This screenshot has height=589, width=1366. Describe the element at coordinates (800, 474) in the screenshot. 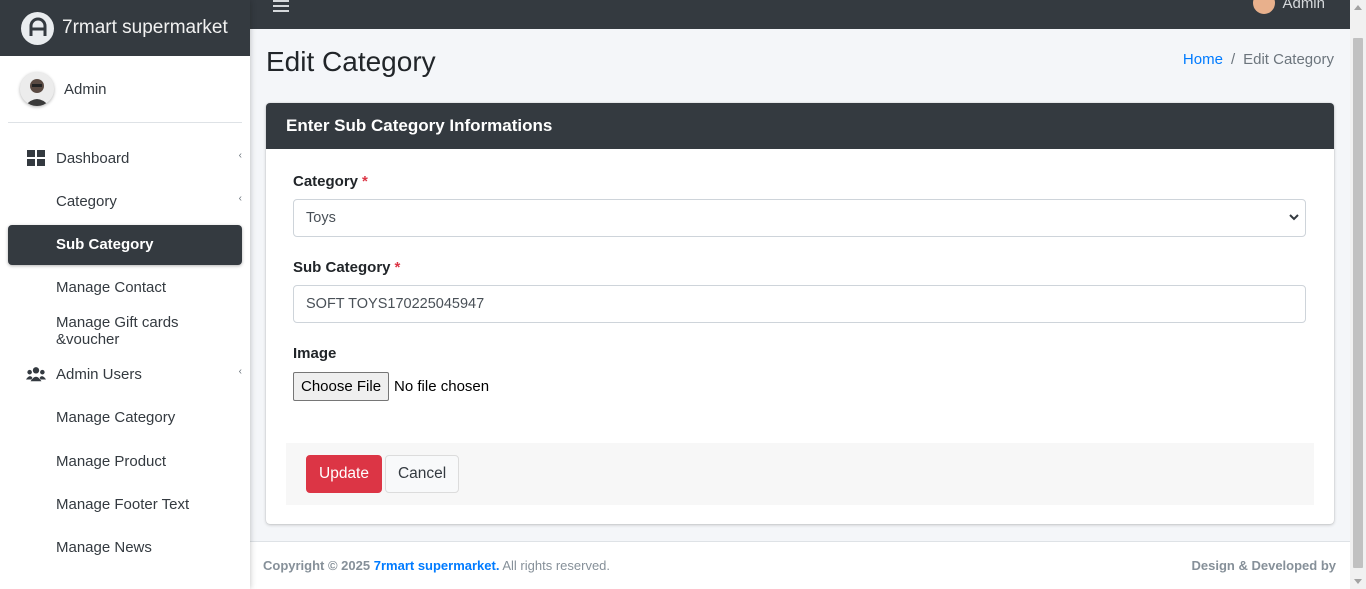

I see `card-footer: Update Cancel` at that location.